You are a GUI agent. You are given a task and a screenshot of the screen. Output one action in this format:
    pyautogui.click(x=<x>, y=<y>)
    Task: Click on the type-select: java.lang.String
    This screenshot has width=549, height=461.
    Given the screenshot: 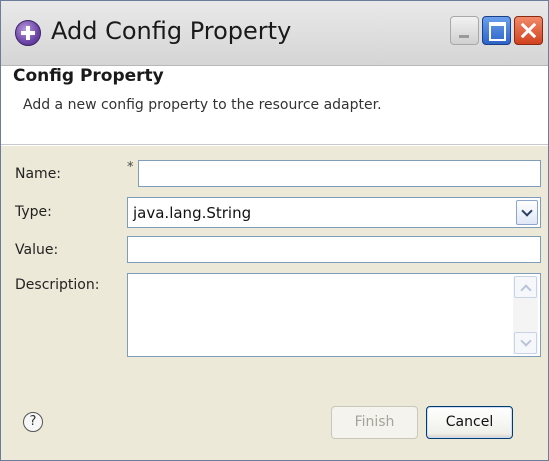 What is the action you would take?
    pyautogui.click(x=334, y=212)
    